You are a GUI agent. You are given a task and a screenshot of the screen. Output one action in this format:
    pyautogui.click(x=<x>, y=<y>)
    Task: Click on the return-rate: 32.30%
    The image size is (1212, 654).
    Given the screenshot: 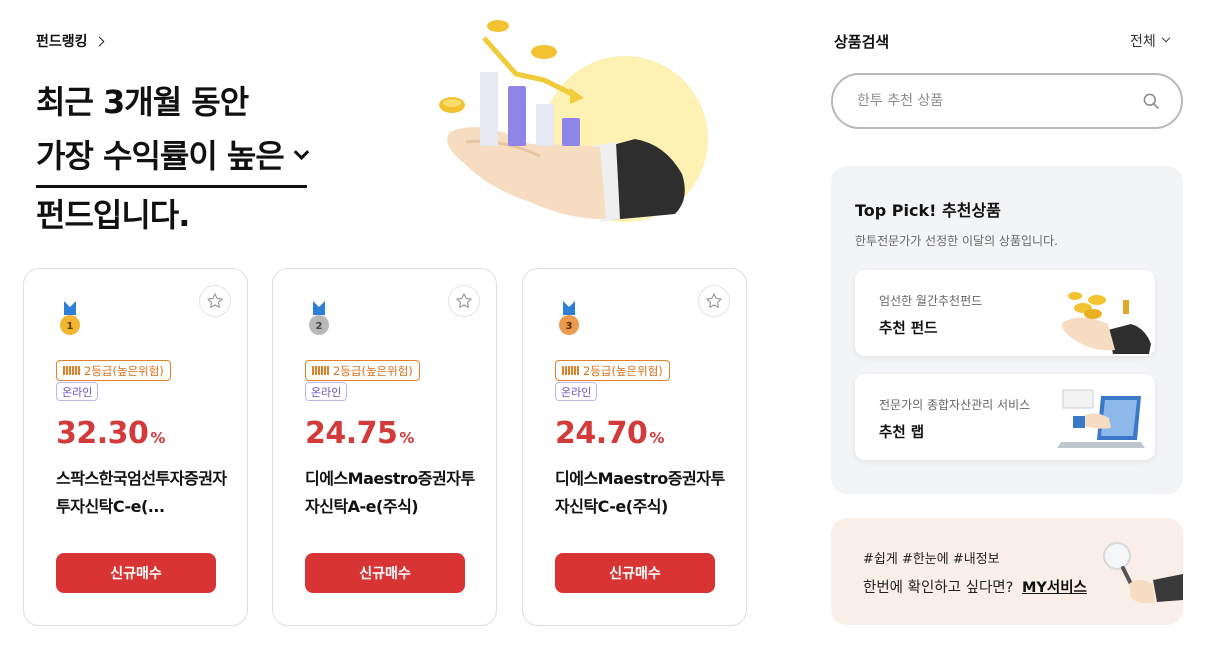 What is the action you would take?
    pyautogui.click(x=110, y=433)
    